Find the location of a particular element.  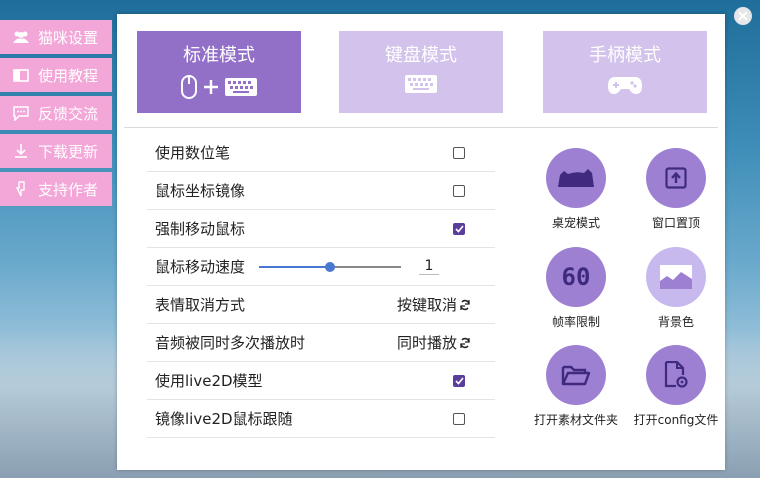

tool-label: 打开config文件 is located at coordinates (676, 420).